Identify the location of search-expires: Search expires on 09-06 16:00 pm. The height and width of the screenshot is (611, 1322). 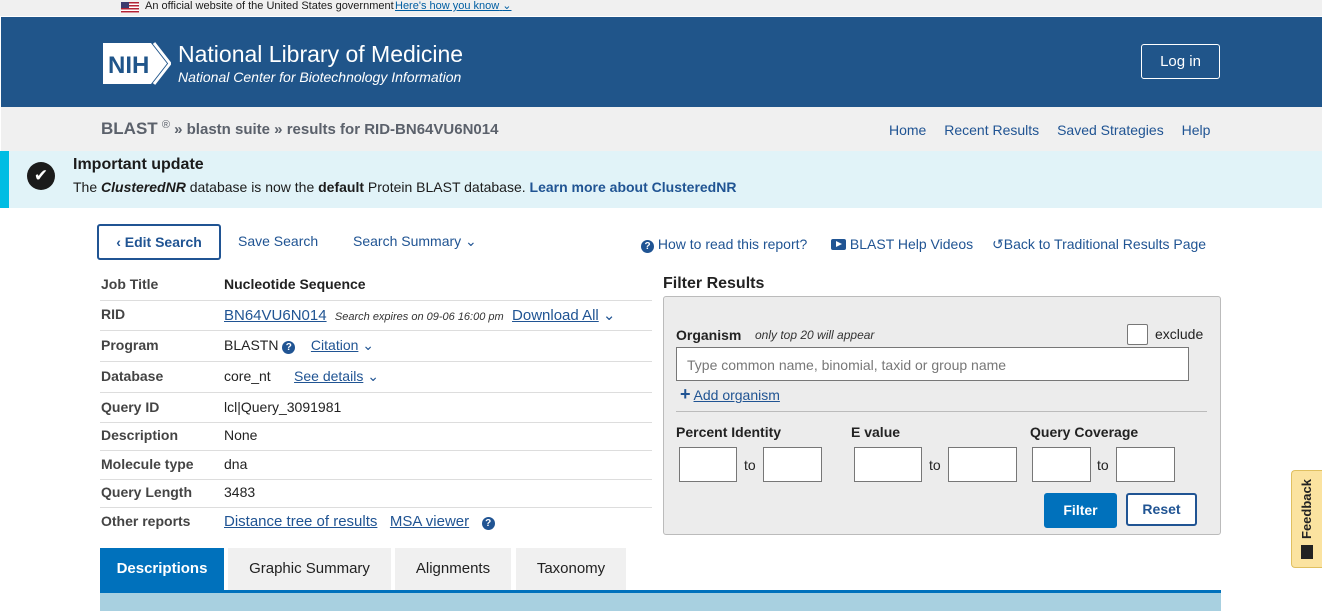
(419, 317).